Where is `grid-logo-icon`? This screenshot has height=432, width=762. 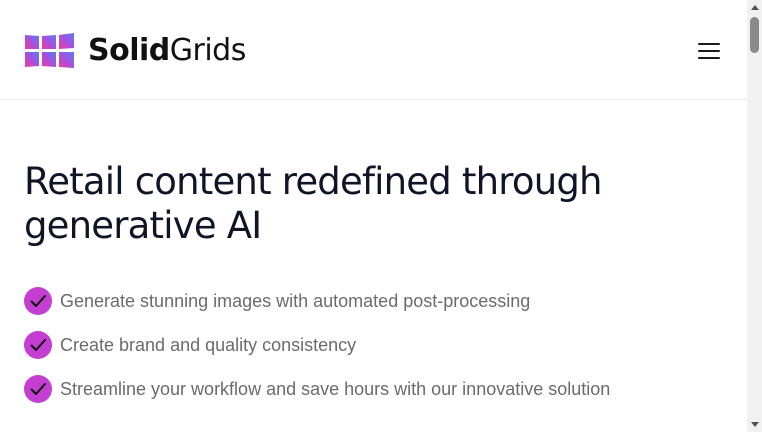
grid-logo-icon is located at coordinates (49, 50).